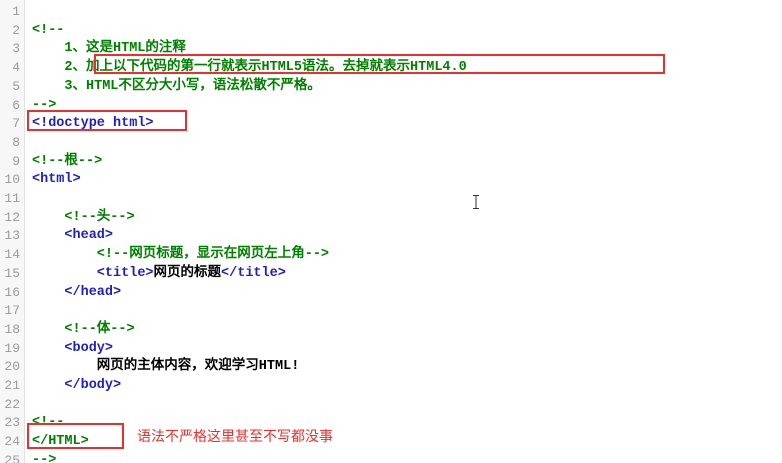  Describe the element at coordinates (12, 217) in the screenshot. I see `line-number: 12` at that location.